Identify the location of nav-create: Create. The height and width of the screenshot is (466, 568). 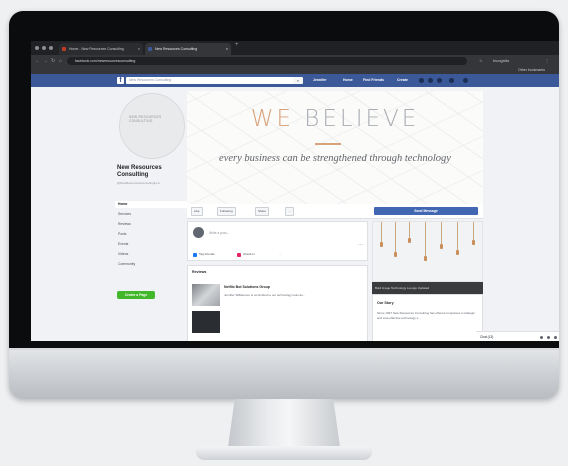
(402, 80).